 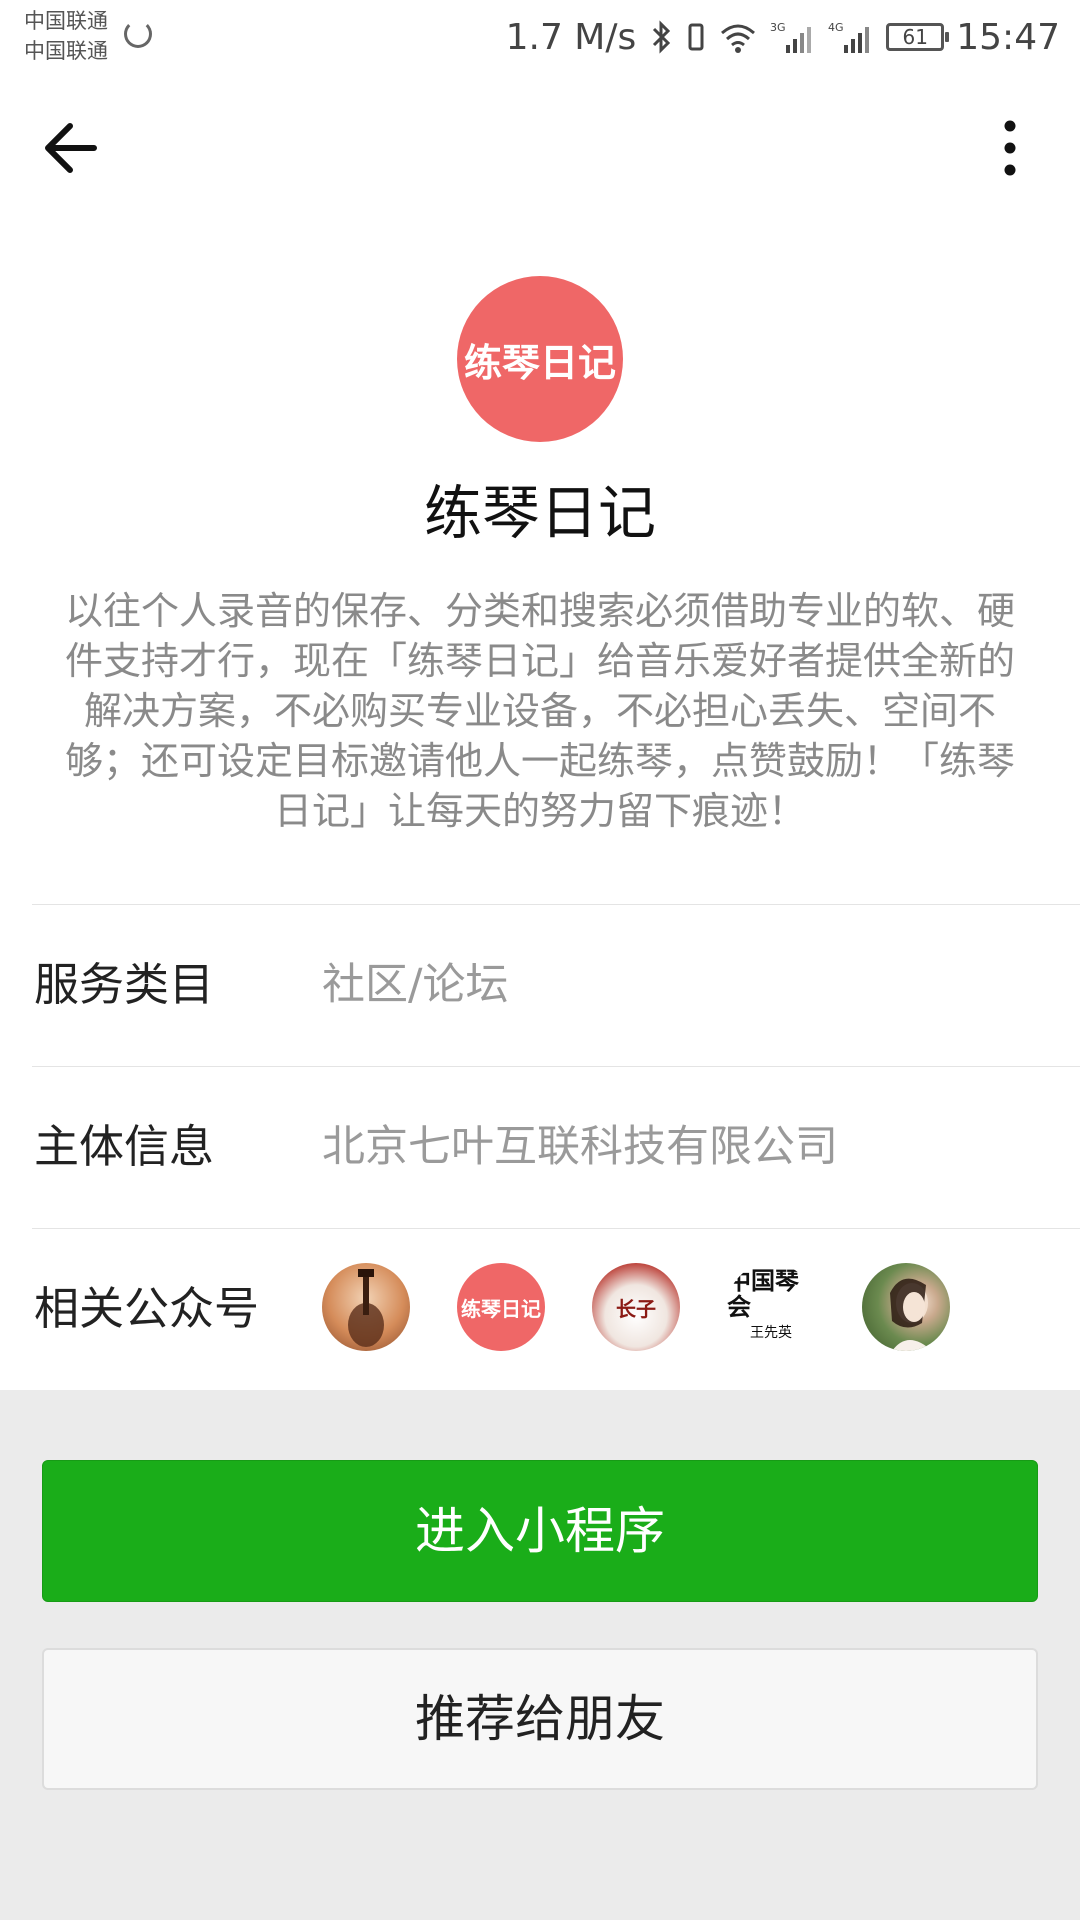 I want to click on account-avatar-girl, so click(x=906, y=1307).